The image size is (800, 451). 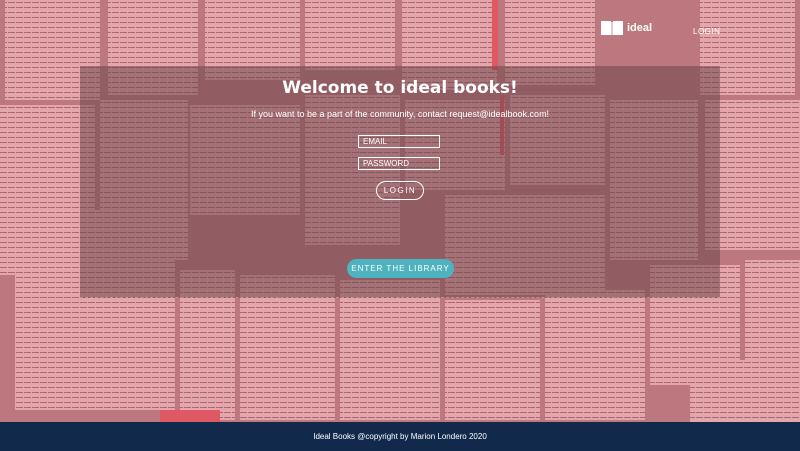 What do you see at coordinates (400, 190) in the screenshot?
I see `login-button: LOGIN` at bounding box center [400, 190].